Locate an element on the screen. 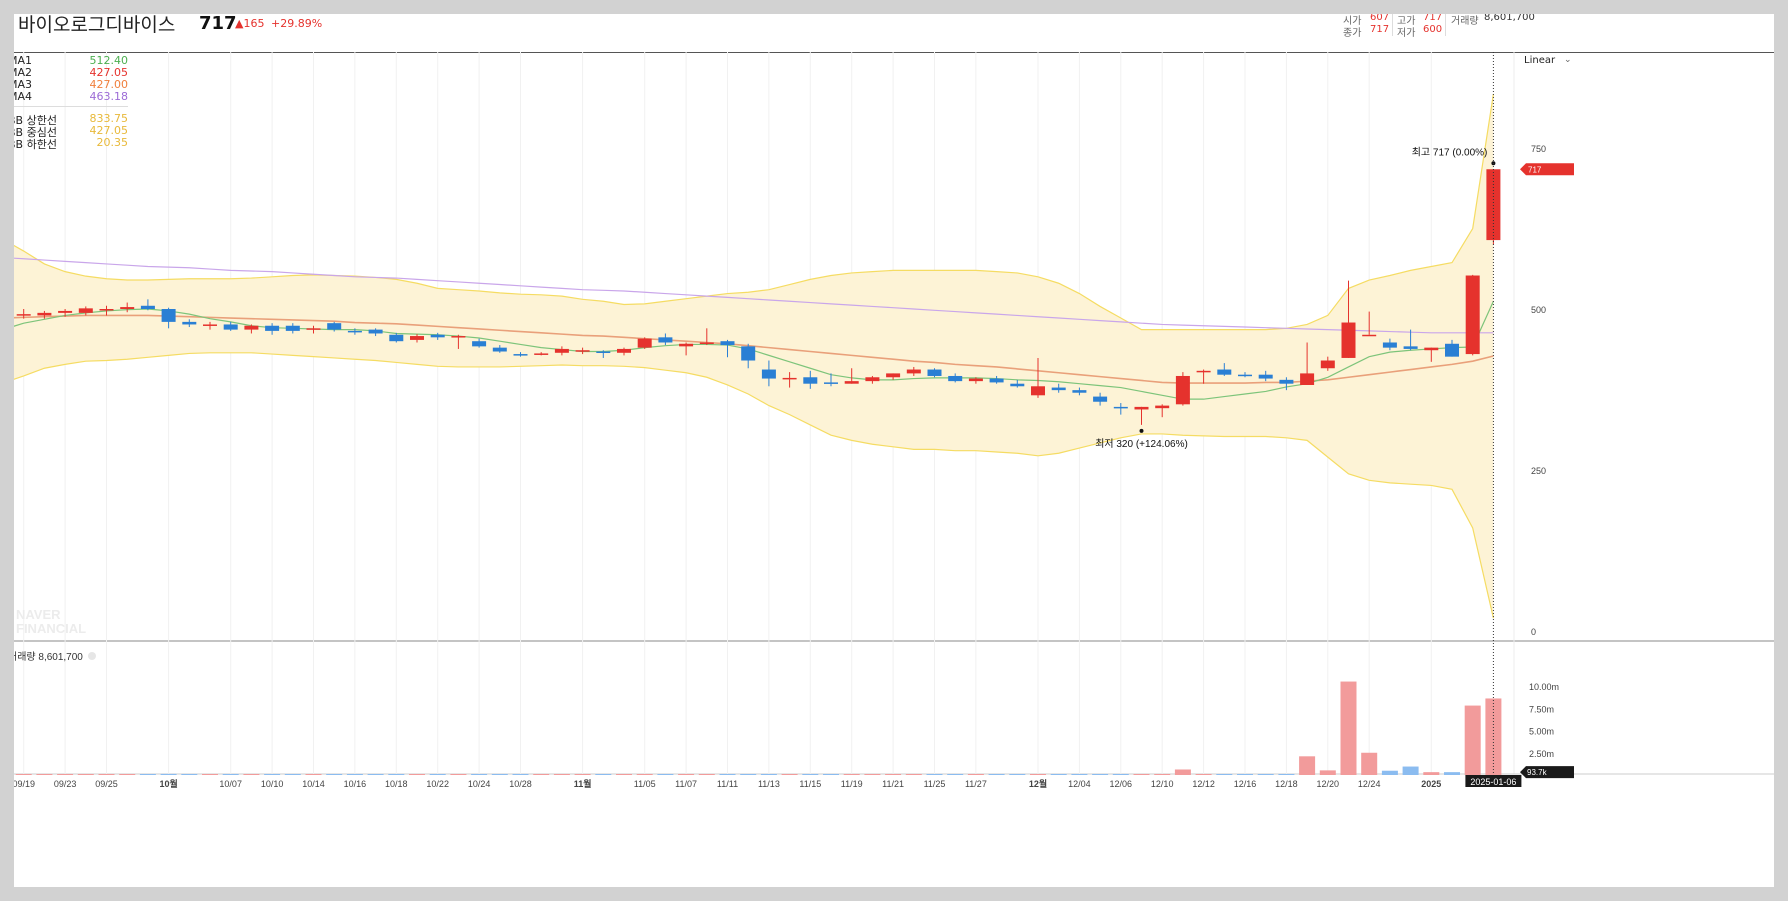 The width and height of the screenshot is (1788, 901). legend-ma4-value: 463.18 is located at coordinates (109, 96).